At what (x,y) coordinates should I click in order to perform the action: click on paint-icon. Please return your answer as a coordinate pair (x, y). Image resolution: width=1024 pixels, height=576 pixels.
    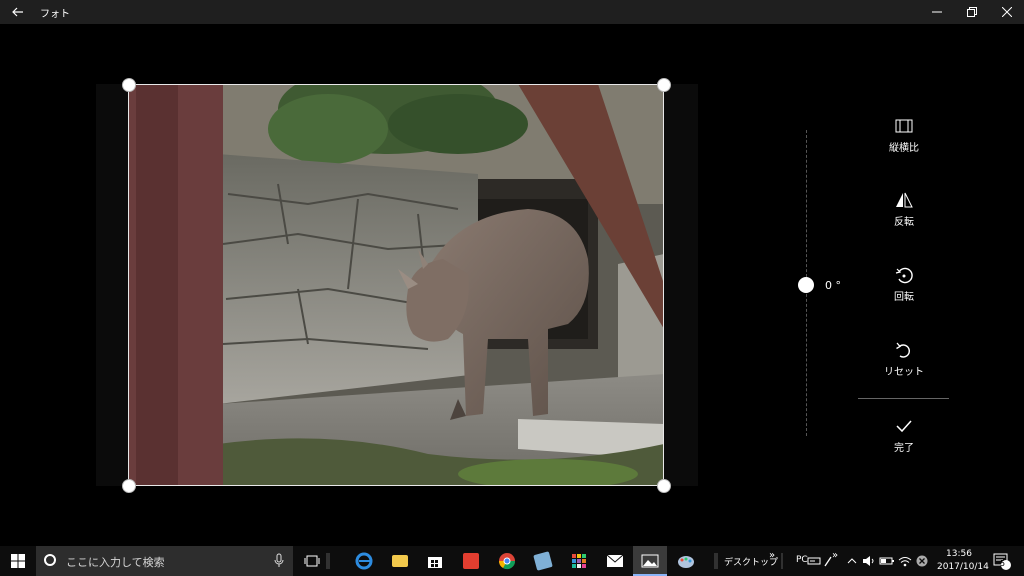
    Looking at the image, I should click on (686, 561).